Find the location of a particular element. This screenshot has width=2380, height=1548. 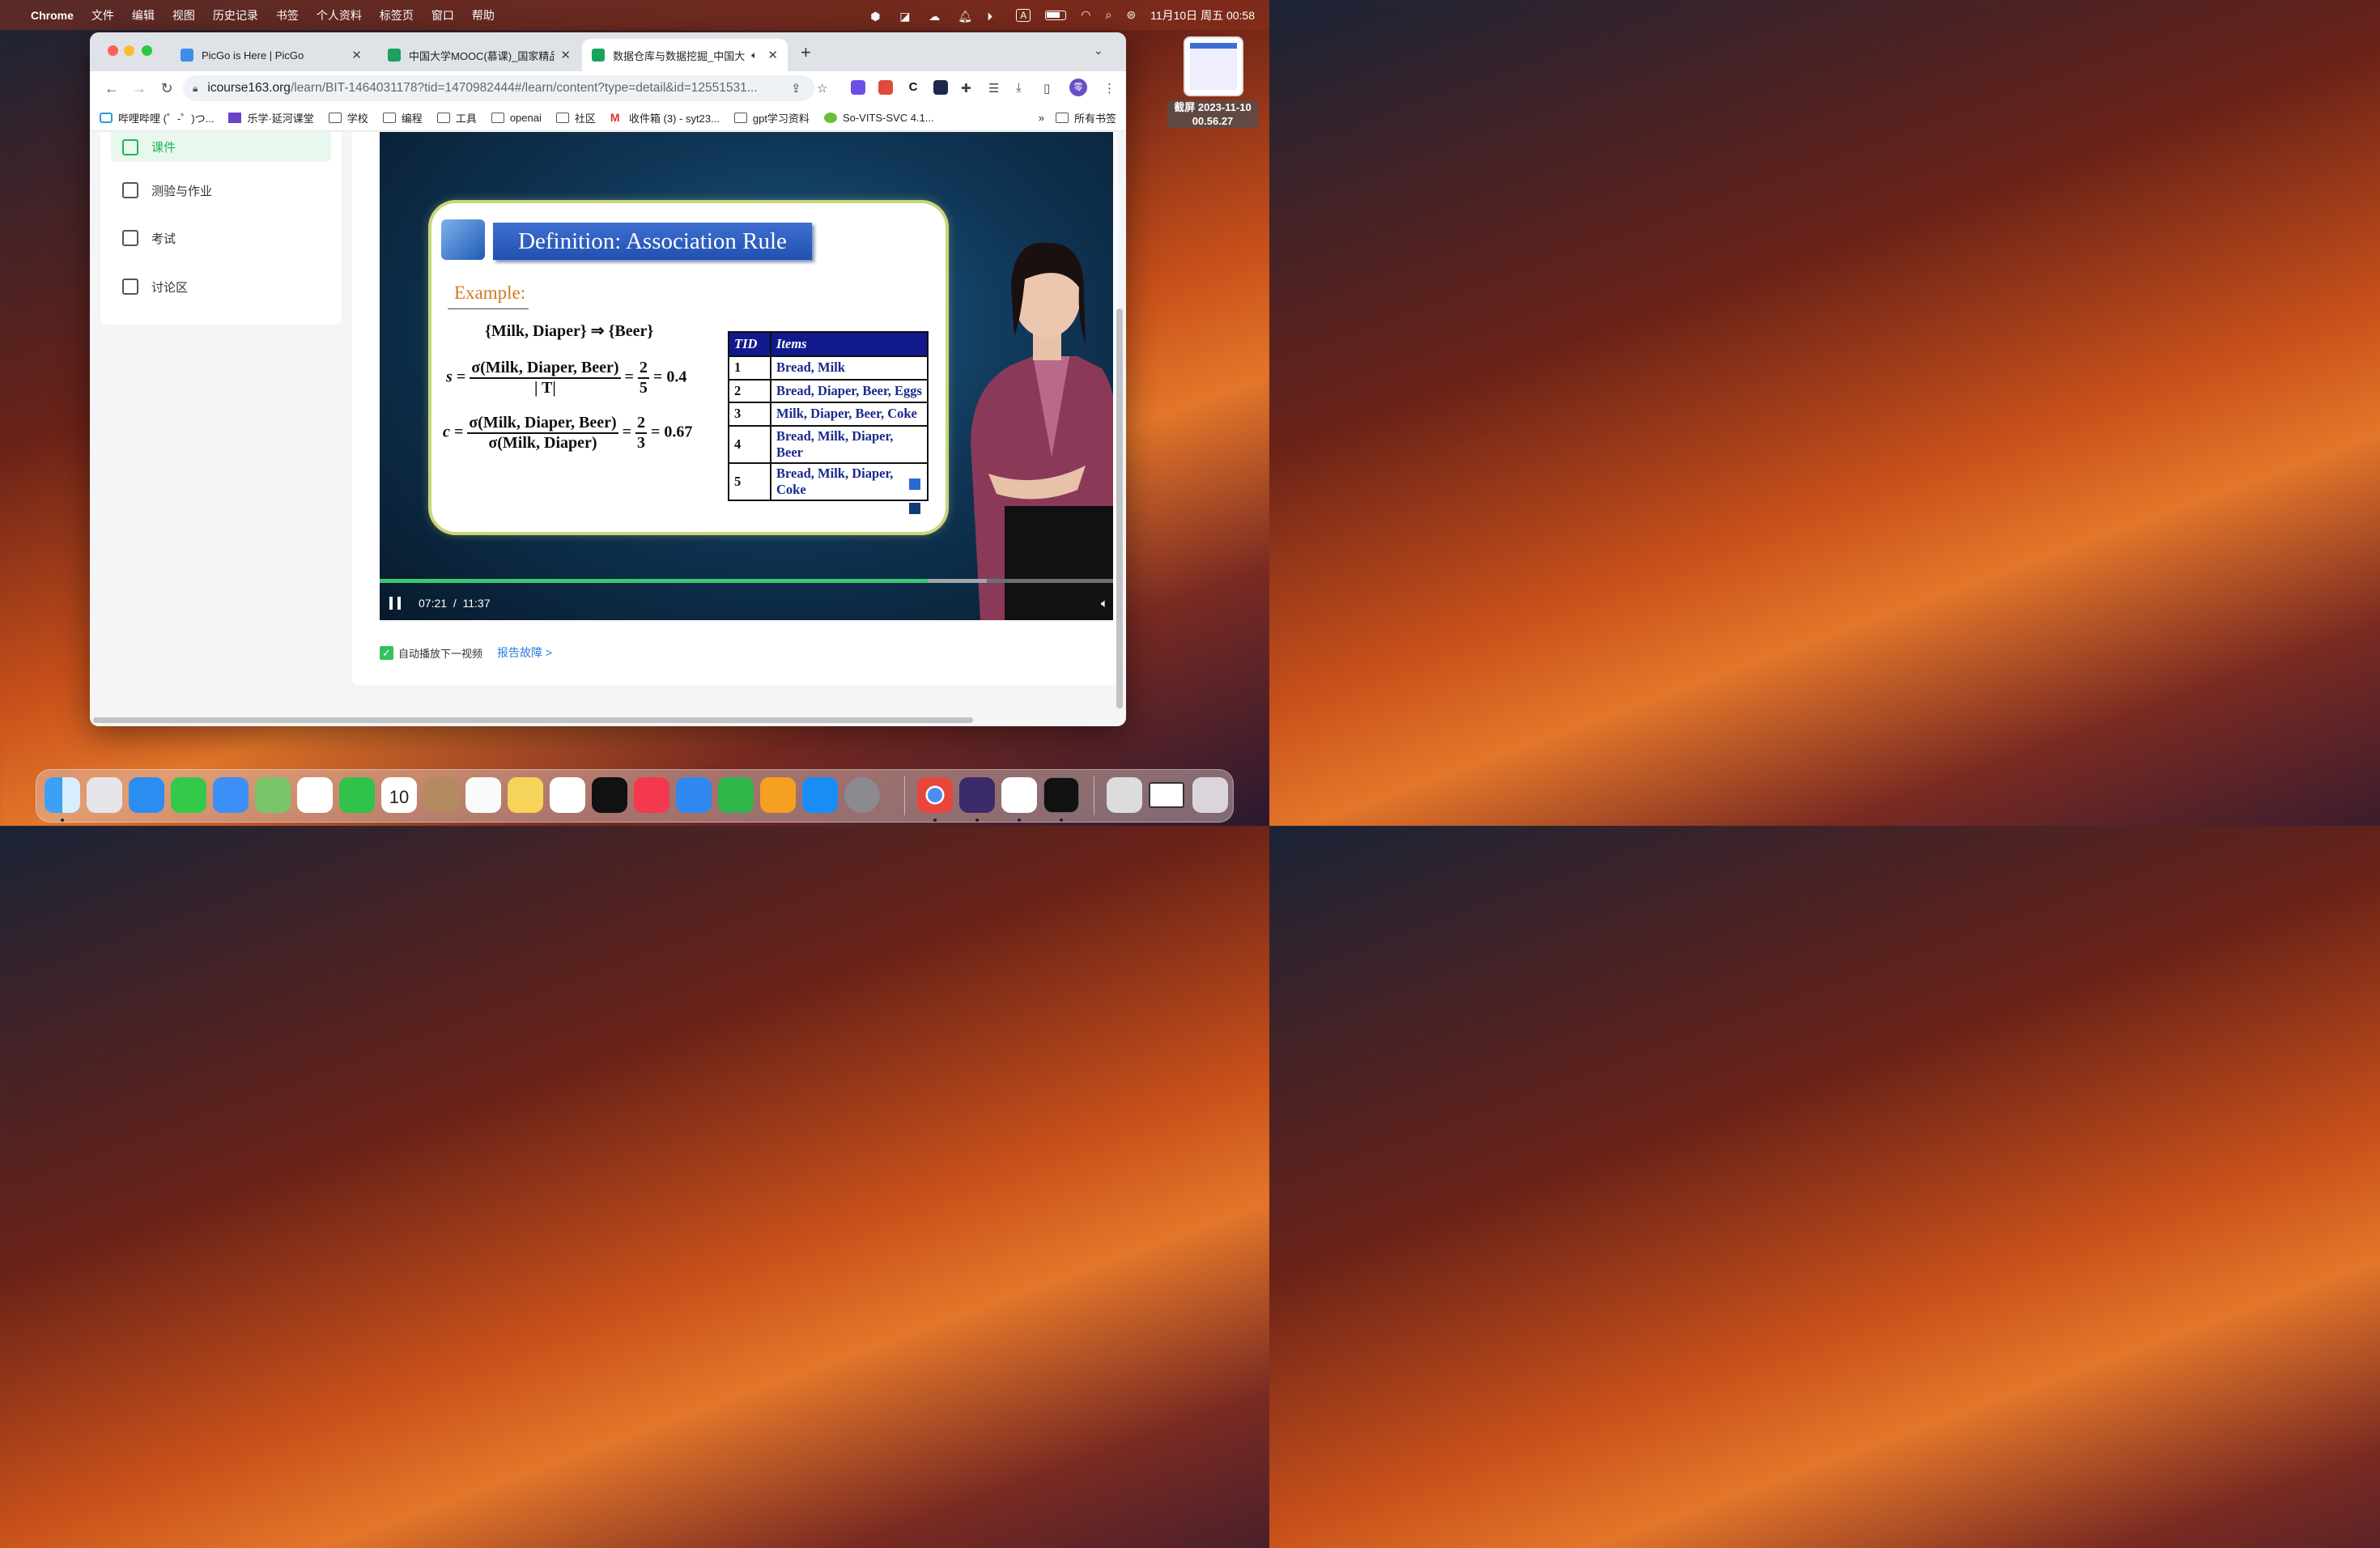

chrome-menu-icon: ⋮ is located at coordinates (1109, 88).